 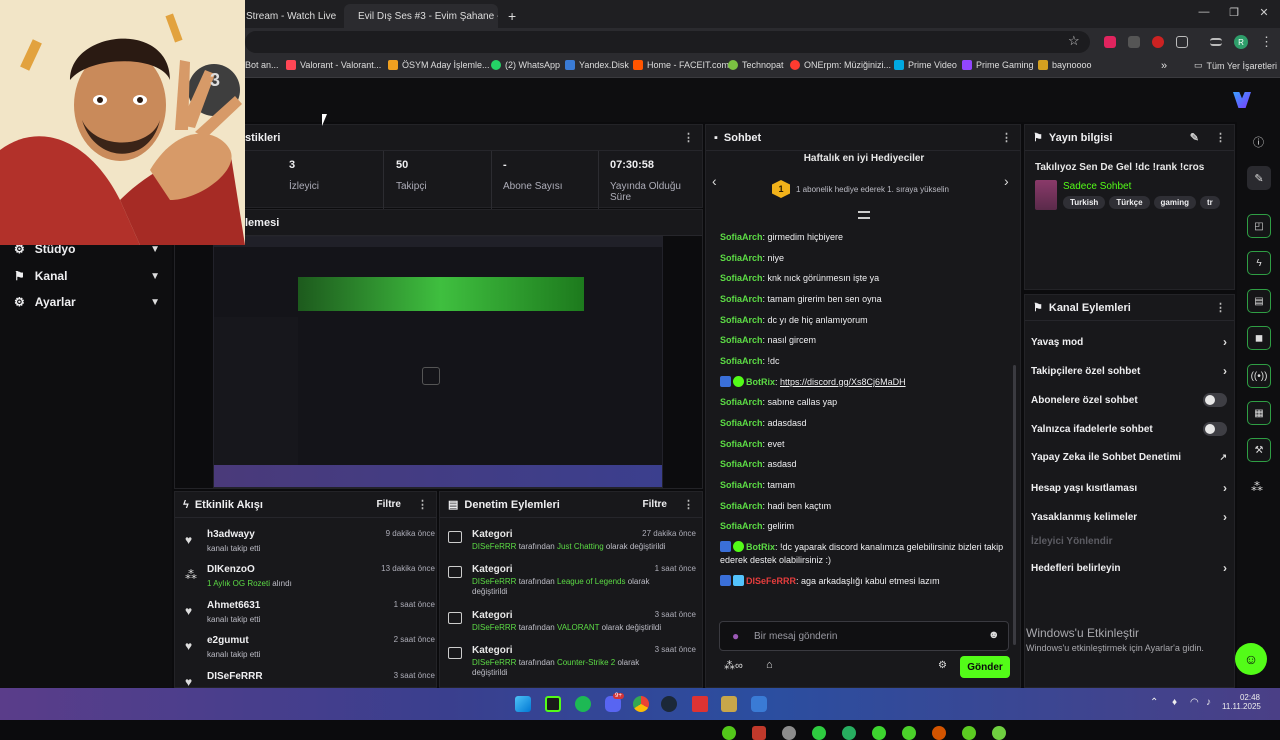 What do you see at coordinates (87, 276) in the screenshot?
I see `sidebar-item-channel: ⚑ Kanal ▼` at bounding box center [87, 276].